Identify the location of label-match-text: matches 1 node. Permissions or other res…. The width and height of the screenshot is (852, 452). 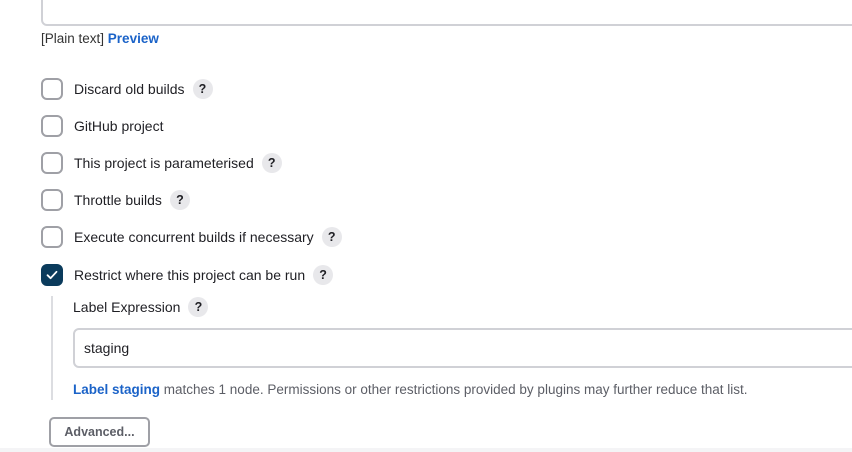
(454, 389).